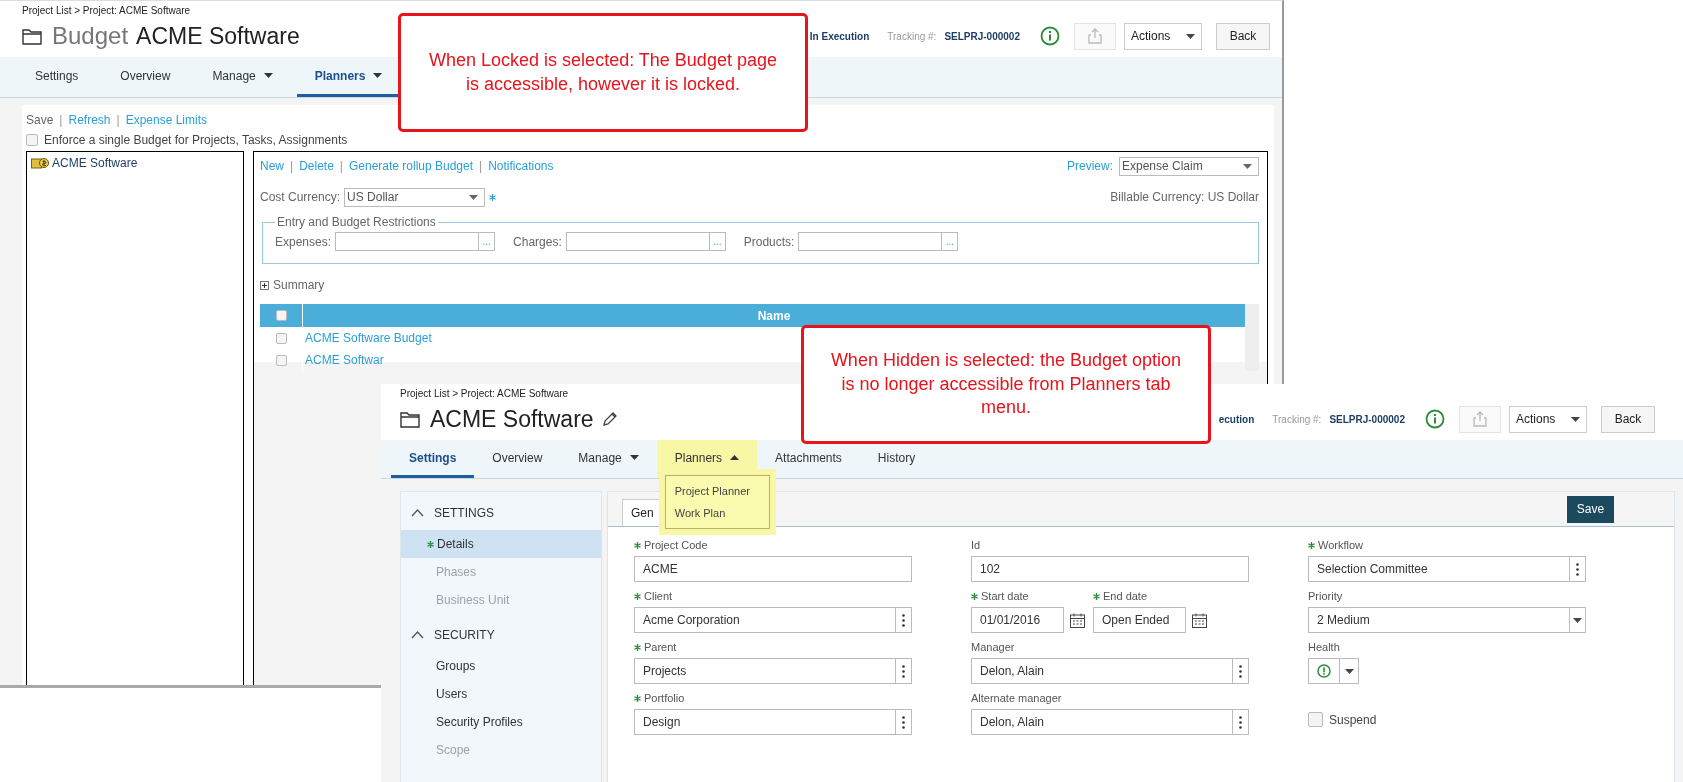 The width and height of the screenshot is (1683, 782). I want to click on status-text: ecution, so click(1236, 419).